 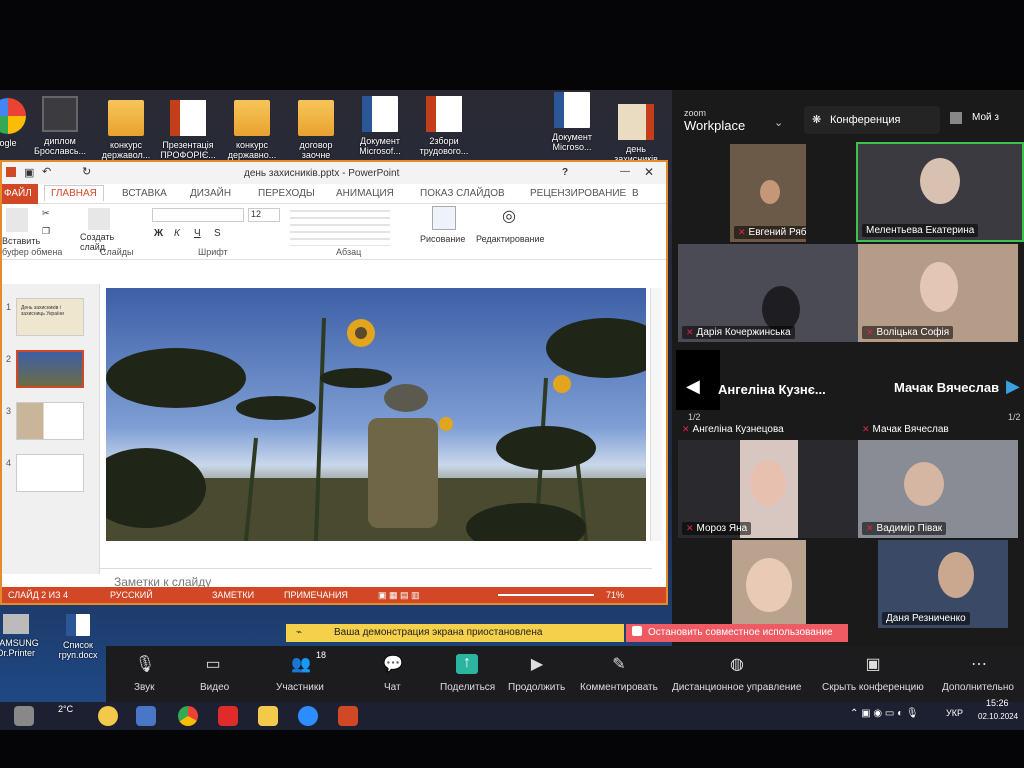 I want to click on strikethrough-button: S, so click(x=217, y=233).